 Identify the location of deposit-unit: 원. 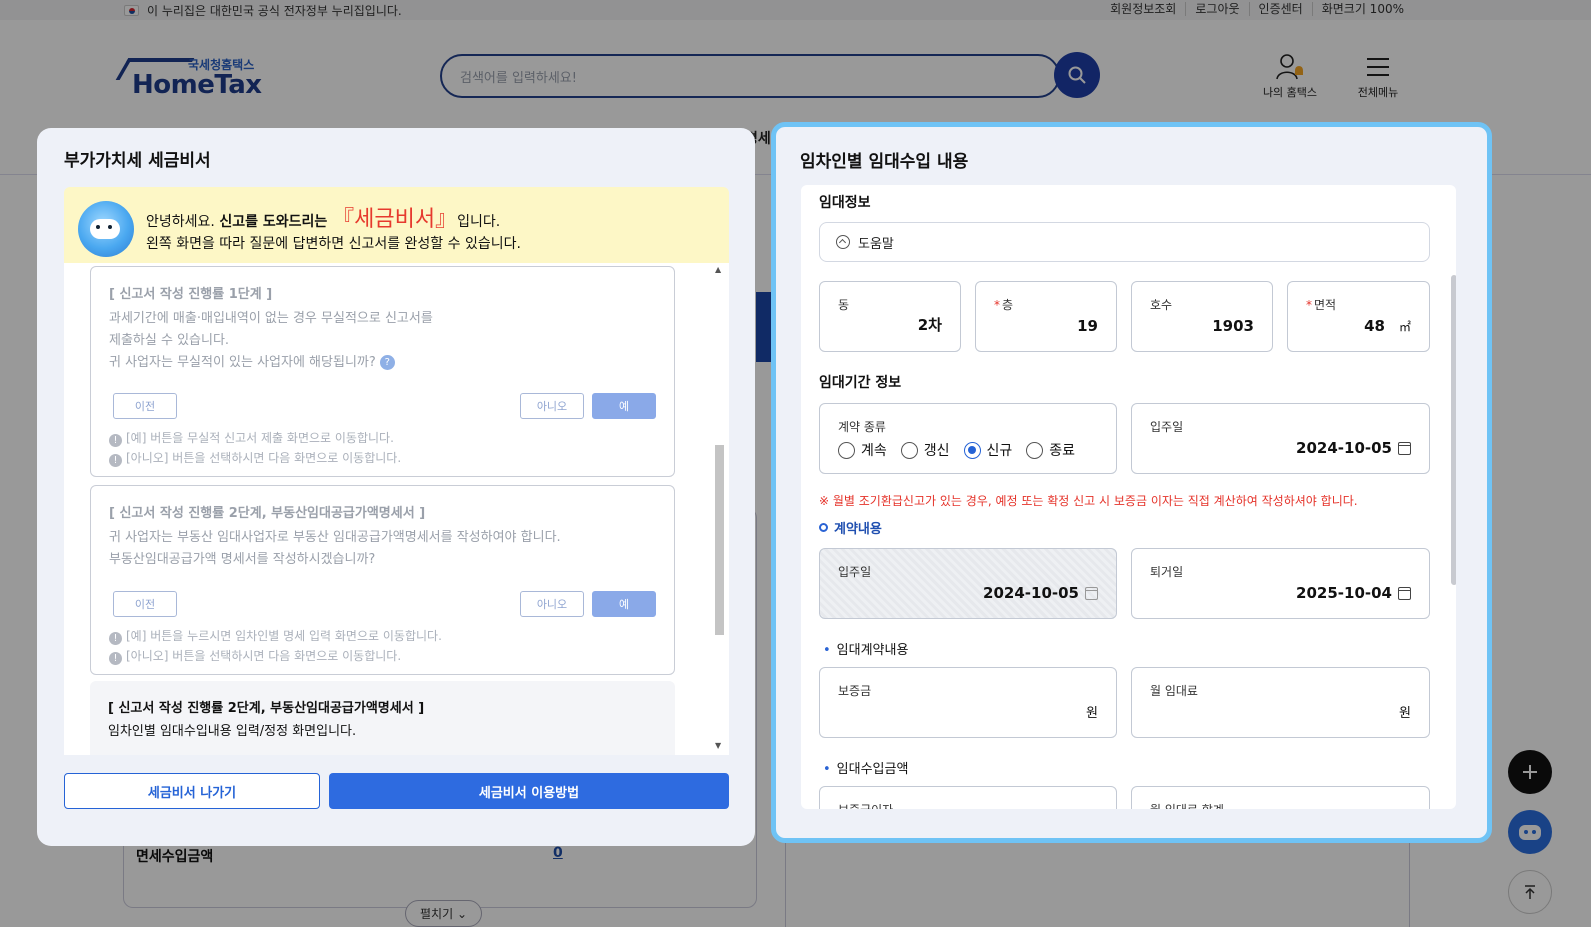
(1092, 713).